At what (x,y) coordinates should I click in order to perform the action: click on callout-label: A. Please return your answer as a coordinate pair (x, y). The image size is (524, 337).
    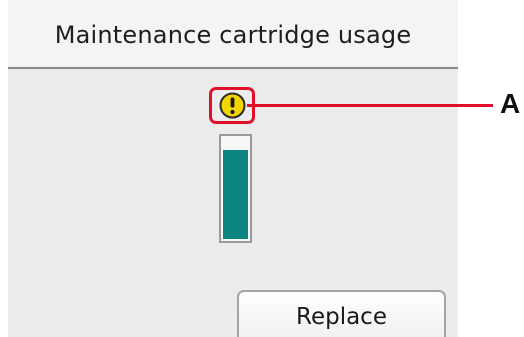
    Looking at the image, I should click on (510, 103).